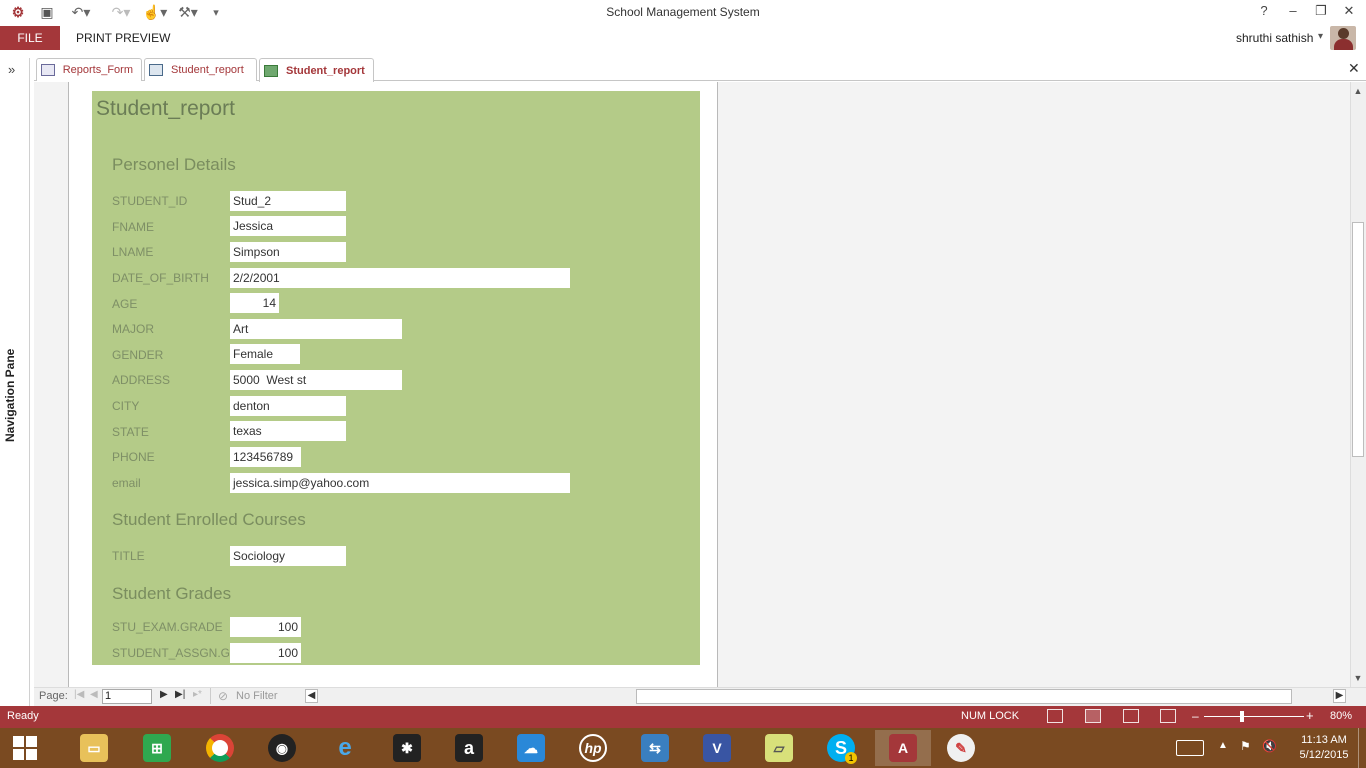 This screenshot has width=1366, height=768. I want to click on hp-icon: hp, so click(593, 748).